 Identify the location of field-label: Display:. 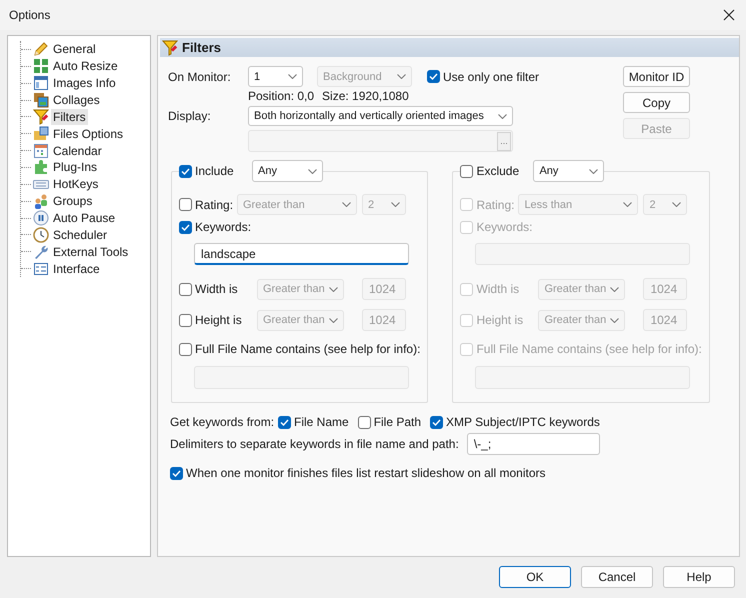
(190, 116).